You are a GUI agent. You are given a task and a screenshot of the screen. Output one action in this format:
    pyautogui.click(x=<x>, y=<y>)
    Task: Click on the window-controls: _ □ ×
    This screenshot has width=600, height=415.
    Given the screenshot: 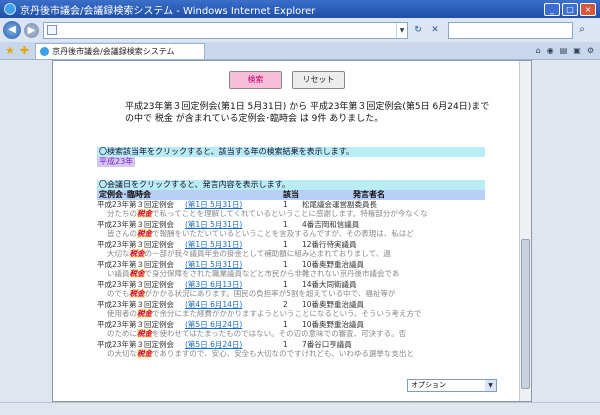 What is the action you would take?
    pyautogui.click(x=570, y=9)
    